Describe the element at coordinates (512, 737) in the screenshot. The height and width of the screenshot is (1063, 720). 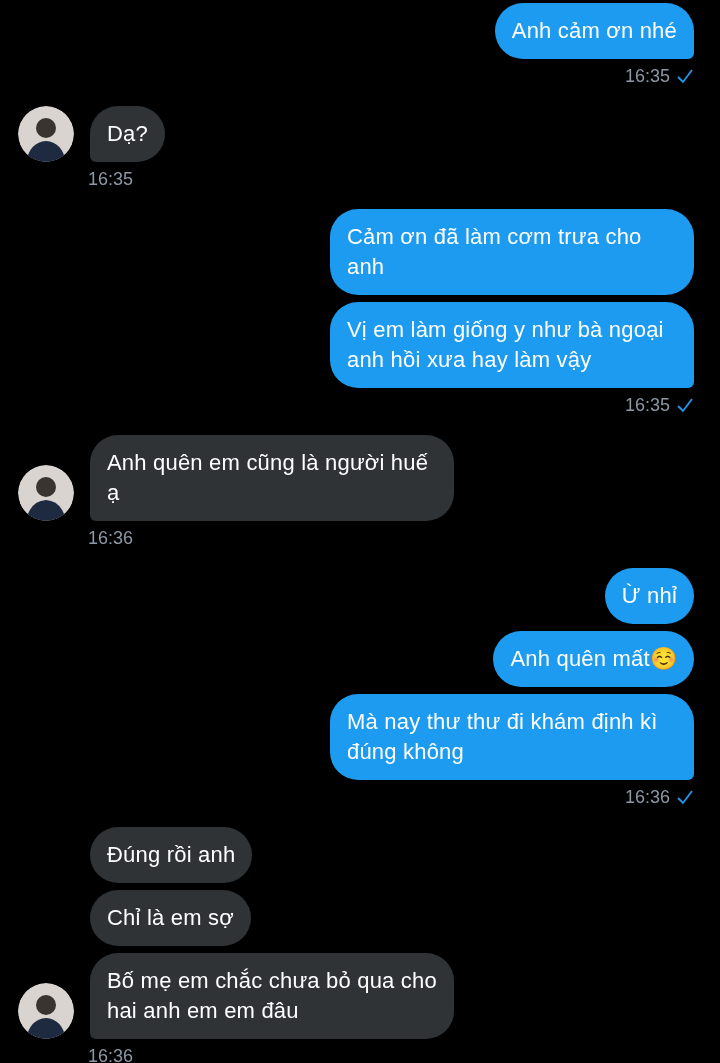
I see `message-bubble: Mà nay thư thư đi khám định kì đúng không` at that location.